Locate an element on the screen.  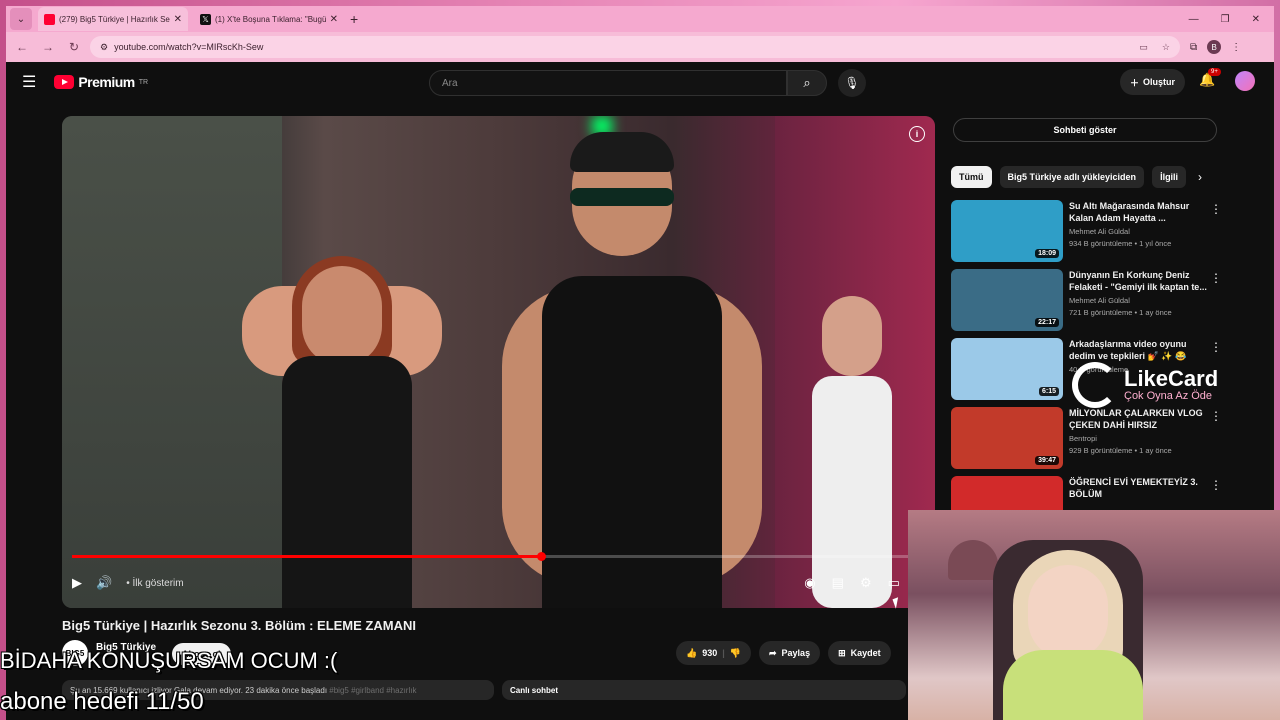
back-icon: ← is located at coordinates (22, 47).